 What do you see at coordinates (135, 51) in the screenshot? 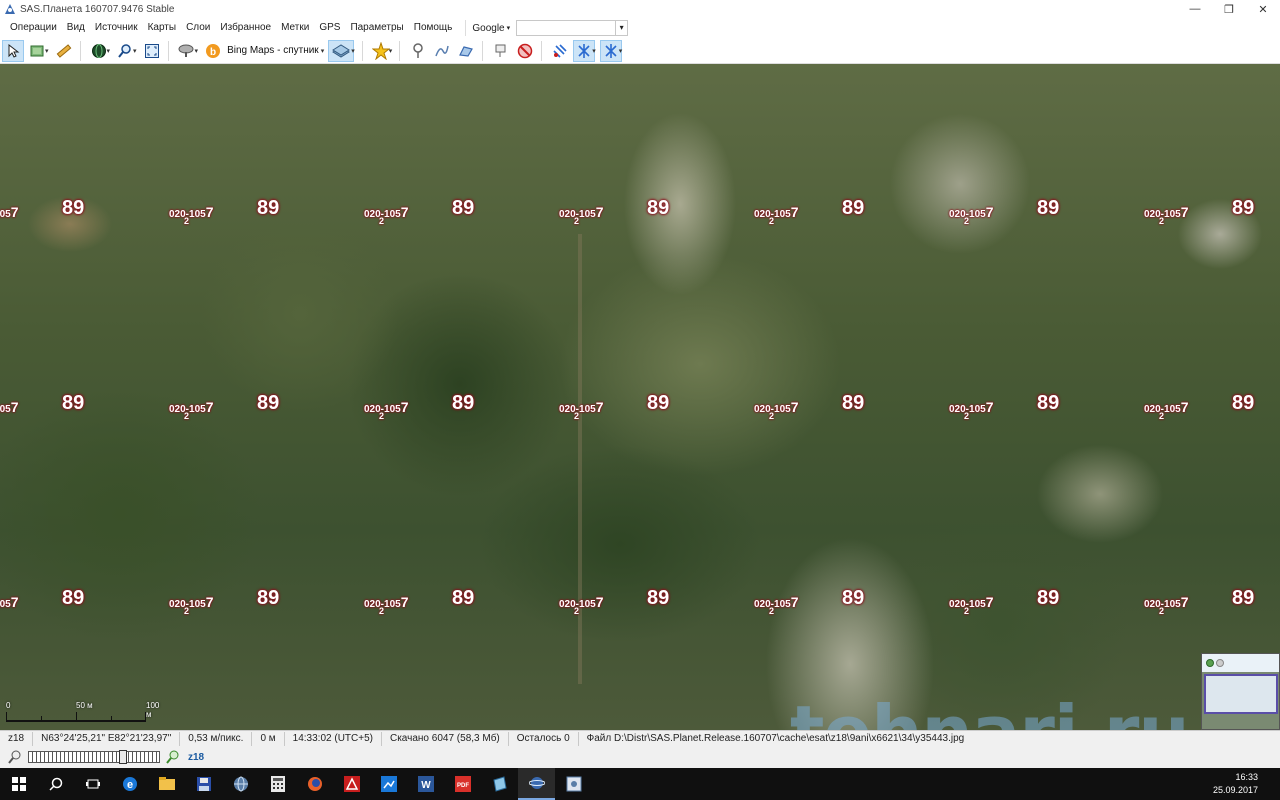
I see `zoom-dropdown-icon: ▾` at bounding box center [135, 51].